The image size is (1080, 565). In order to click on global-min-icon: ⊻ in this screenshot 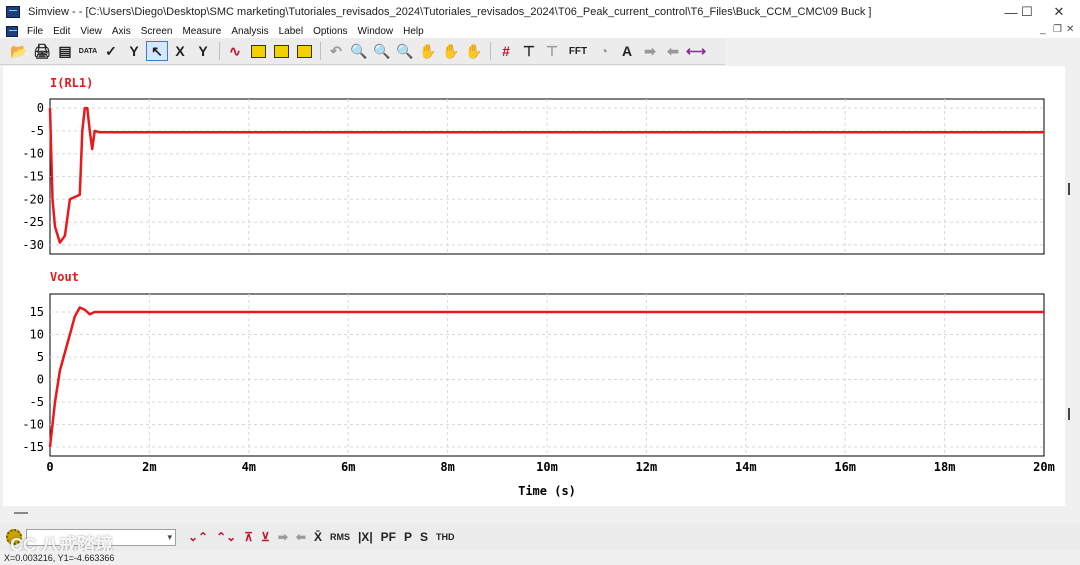, I will do `click(265, 537)`.